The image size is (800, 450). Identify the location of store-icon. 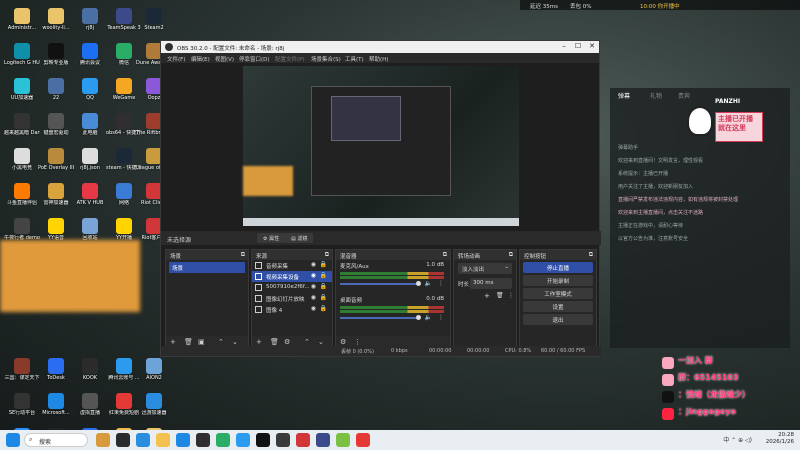
(183, 440).